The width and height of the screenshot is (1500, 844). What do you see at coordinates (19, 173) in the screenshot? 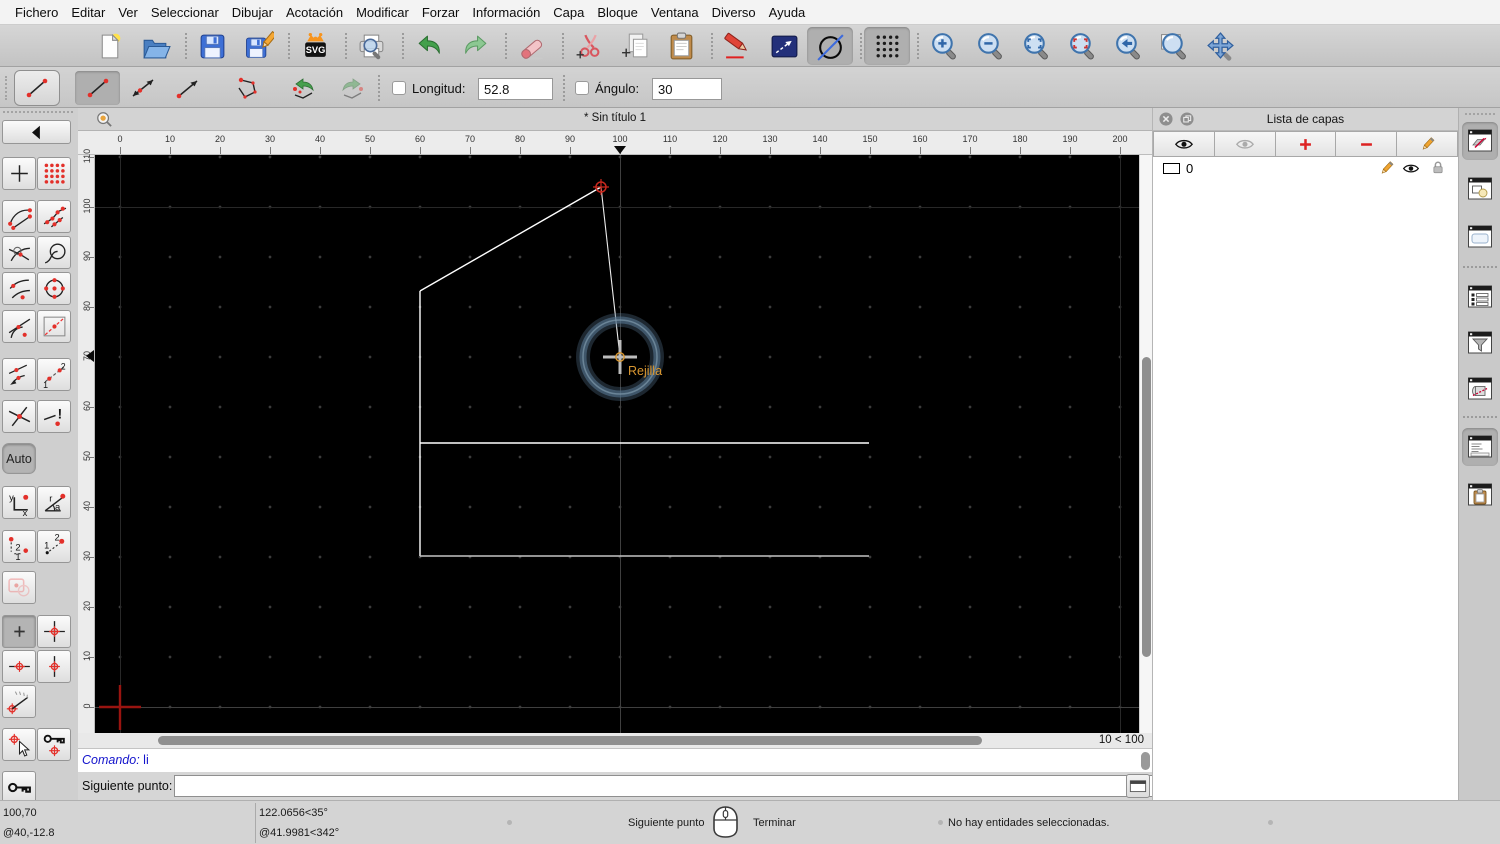
I see `snap-free-button` at bounding box center [19, 173].